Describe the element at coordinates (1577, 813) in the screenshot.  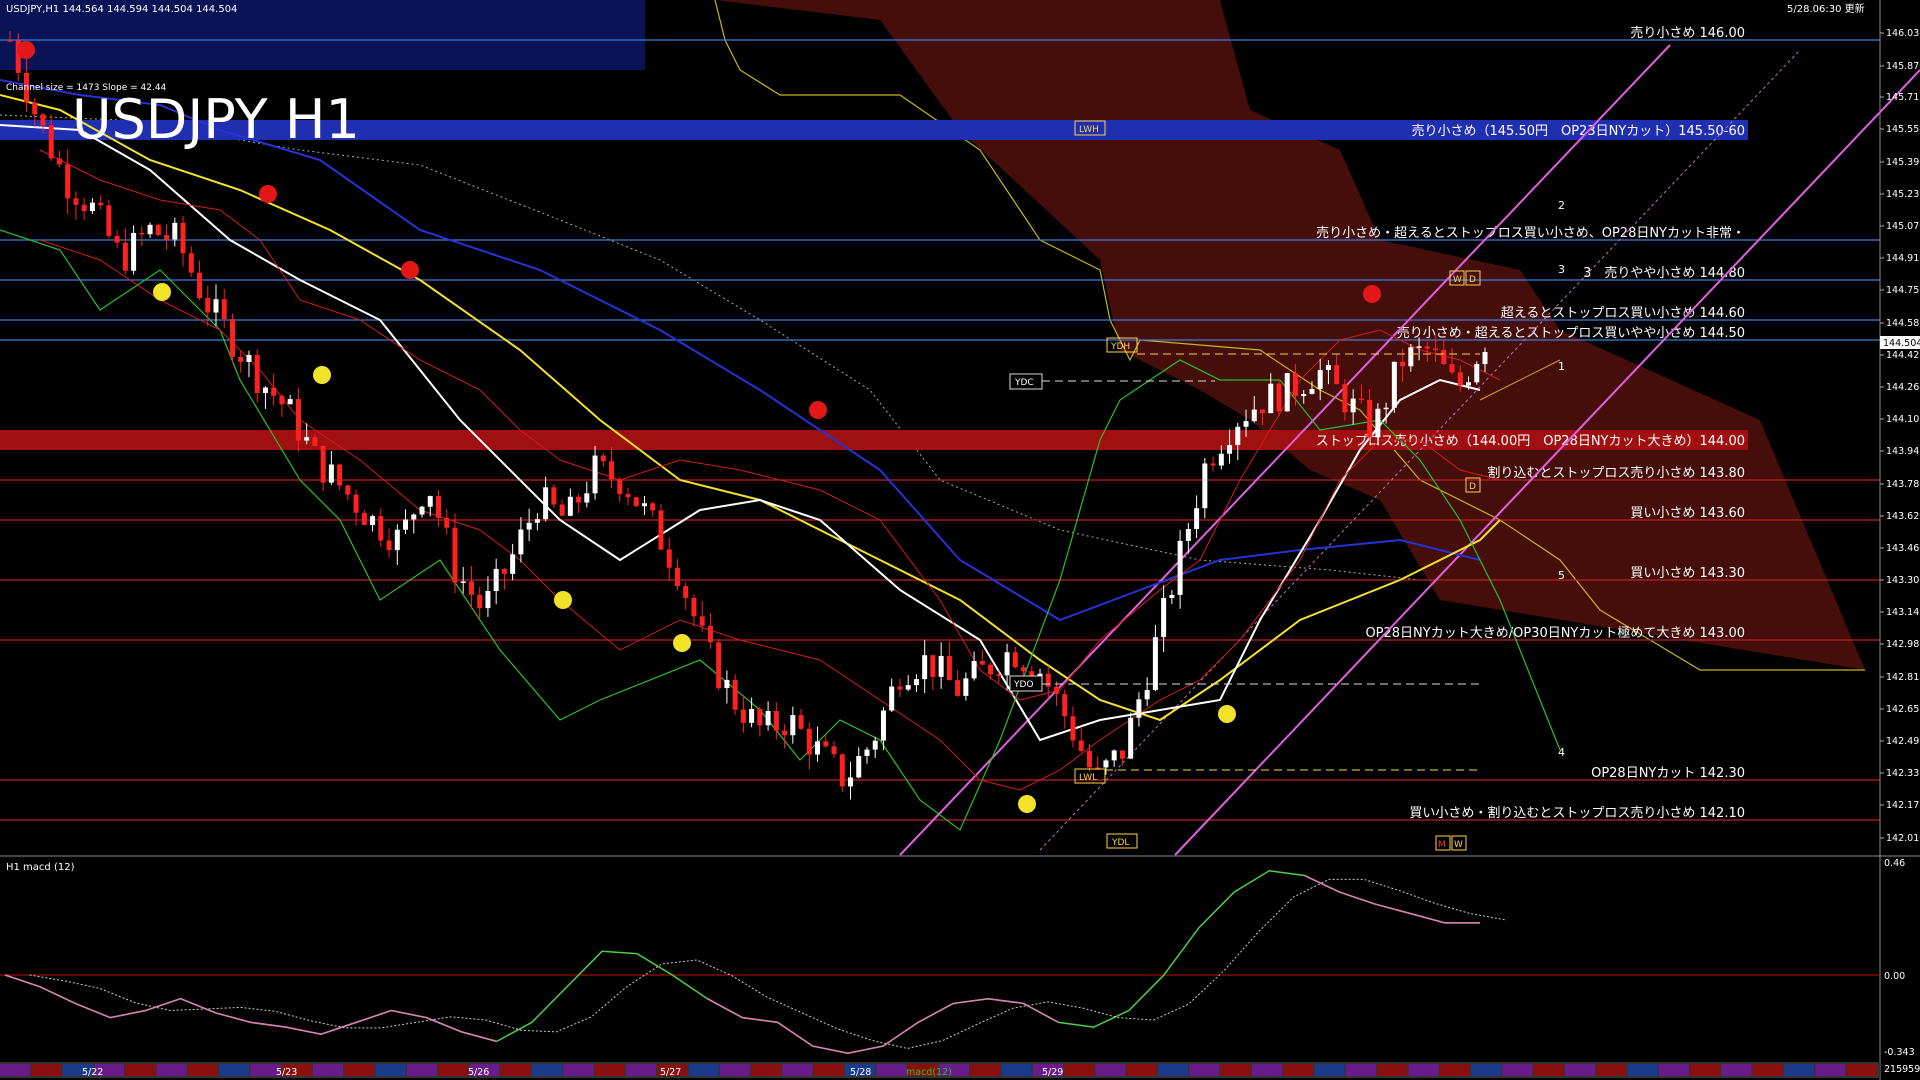
I see `level-label: 買い小さめ・割り込むとストップロス売り小さめ 142.10` at that location.